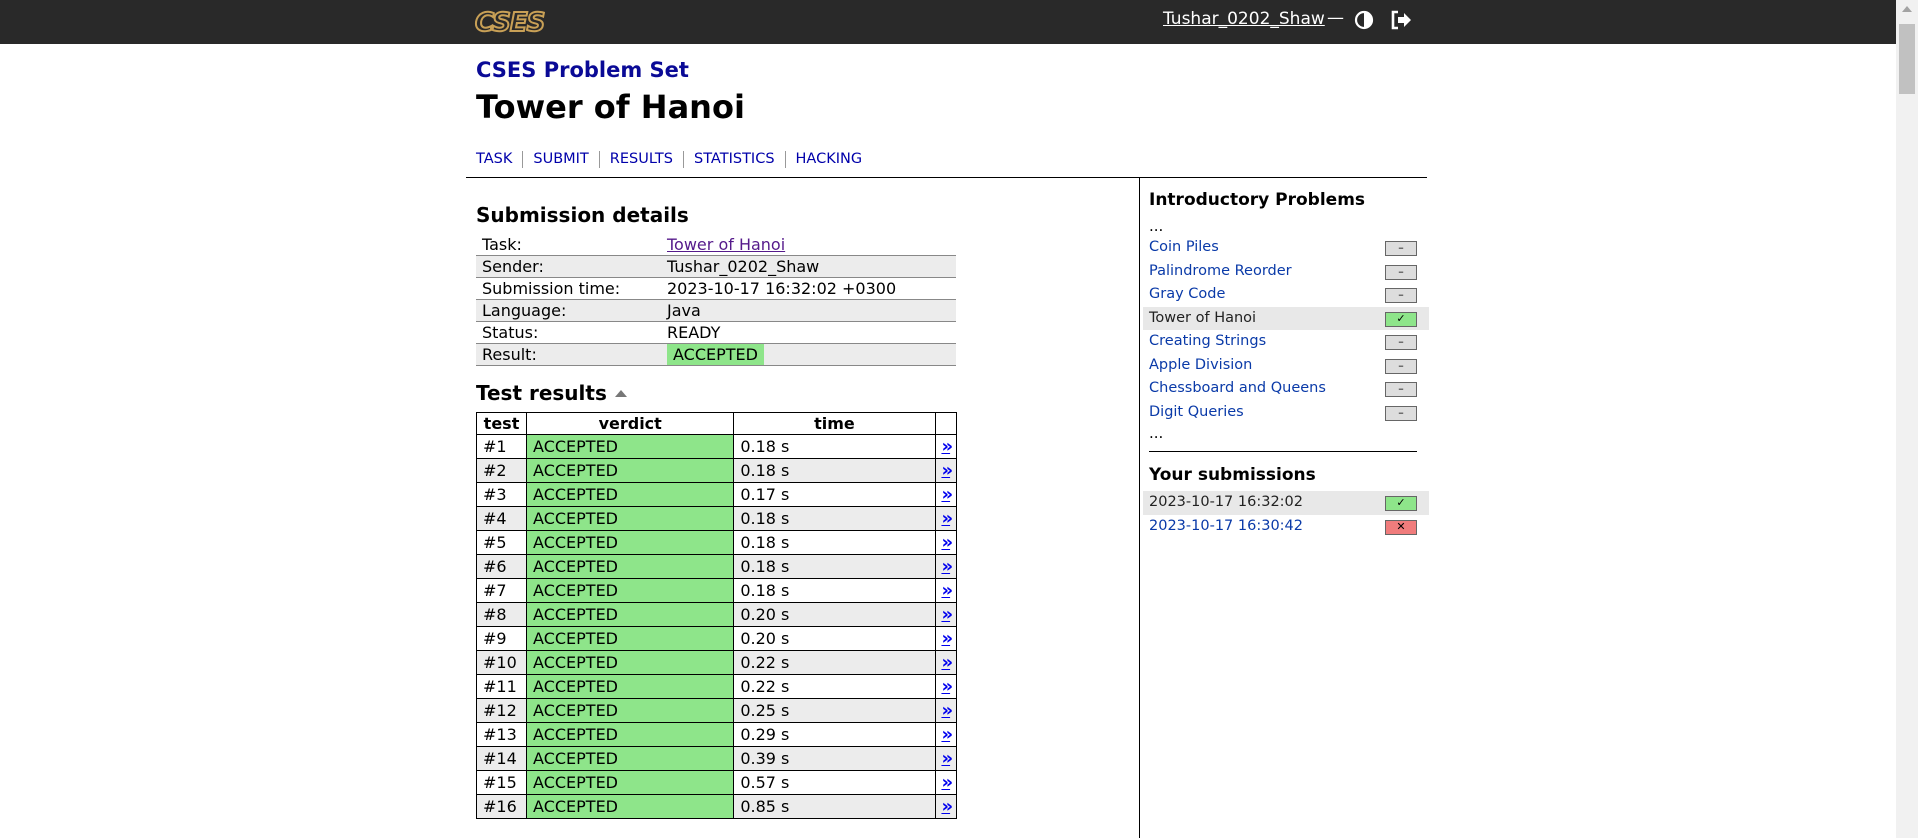 The height and width of the screenshot is (838, 1918). What do you see at coordinates (716, 590) in the screenshot?
I see `table-row: #7 ACCEPTED 0.18 s»` at bounding box center [716, 590].